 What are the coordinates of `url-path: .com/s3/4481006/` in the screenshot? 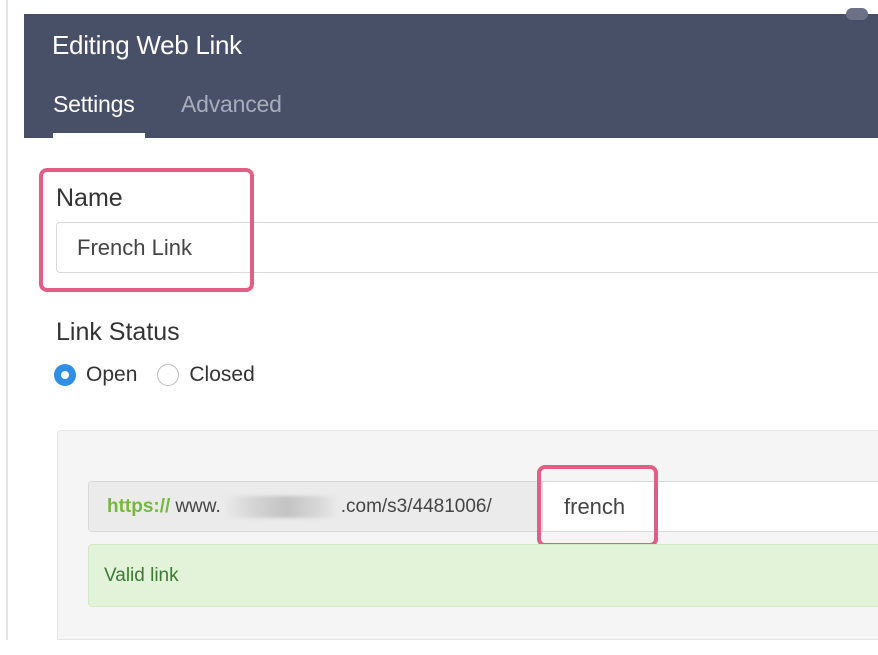 It's located at (416, 506).